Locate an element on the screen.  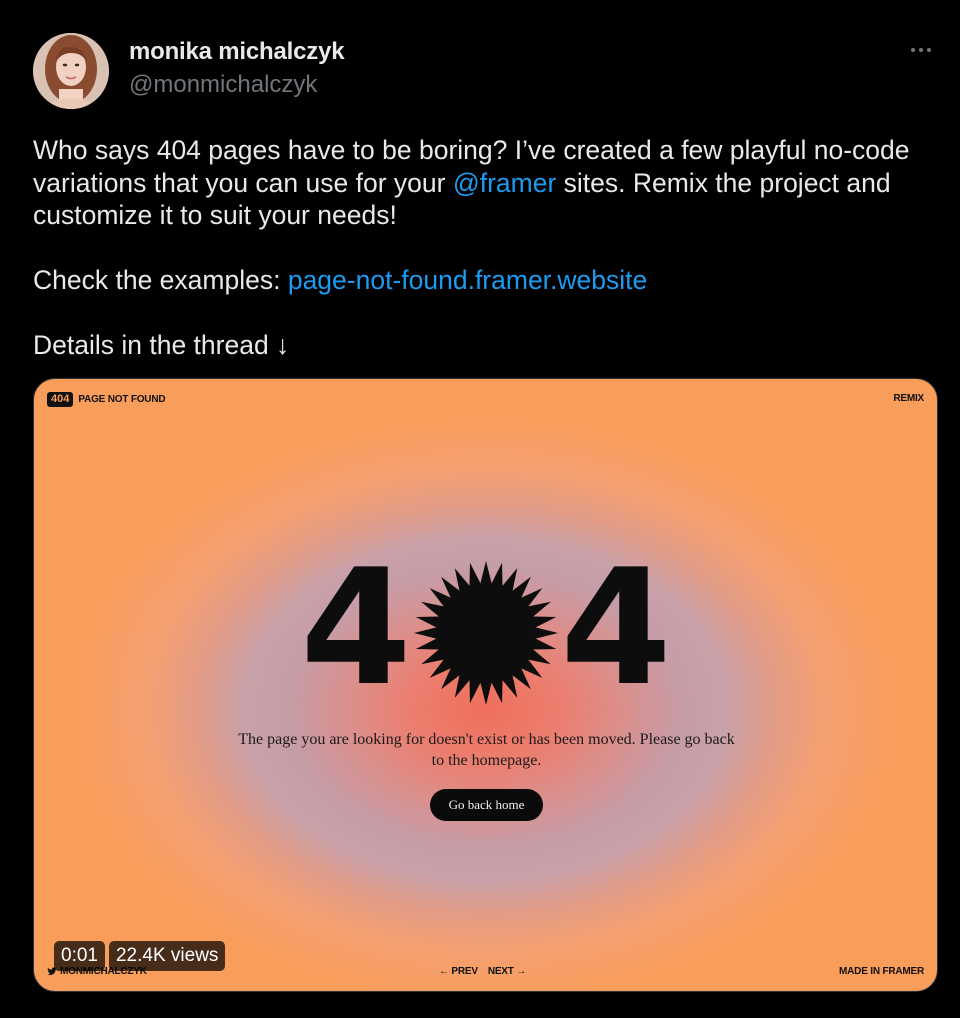
video-stats: 0:01 22.4K views is located at coordinates (140, 956).